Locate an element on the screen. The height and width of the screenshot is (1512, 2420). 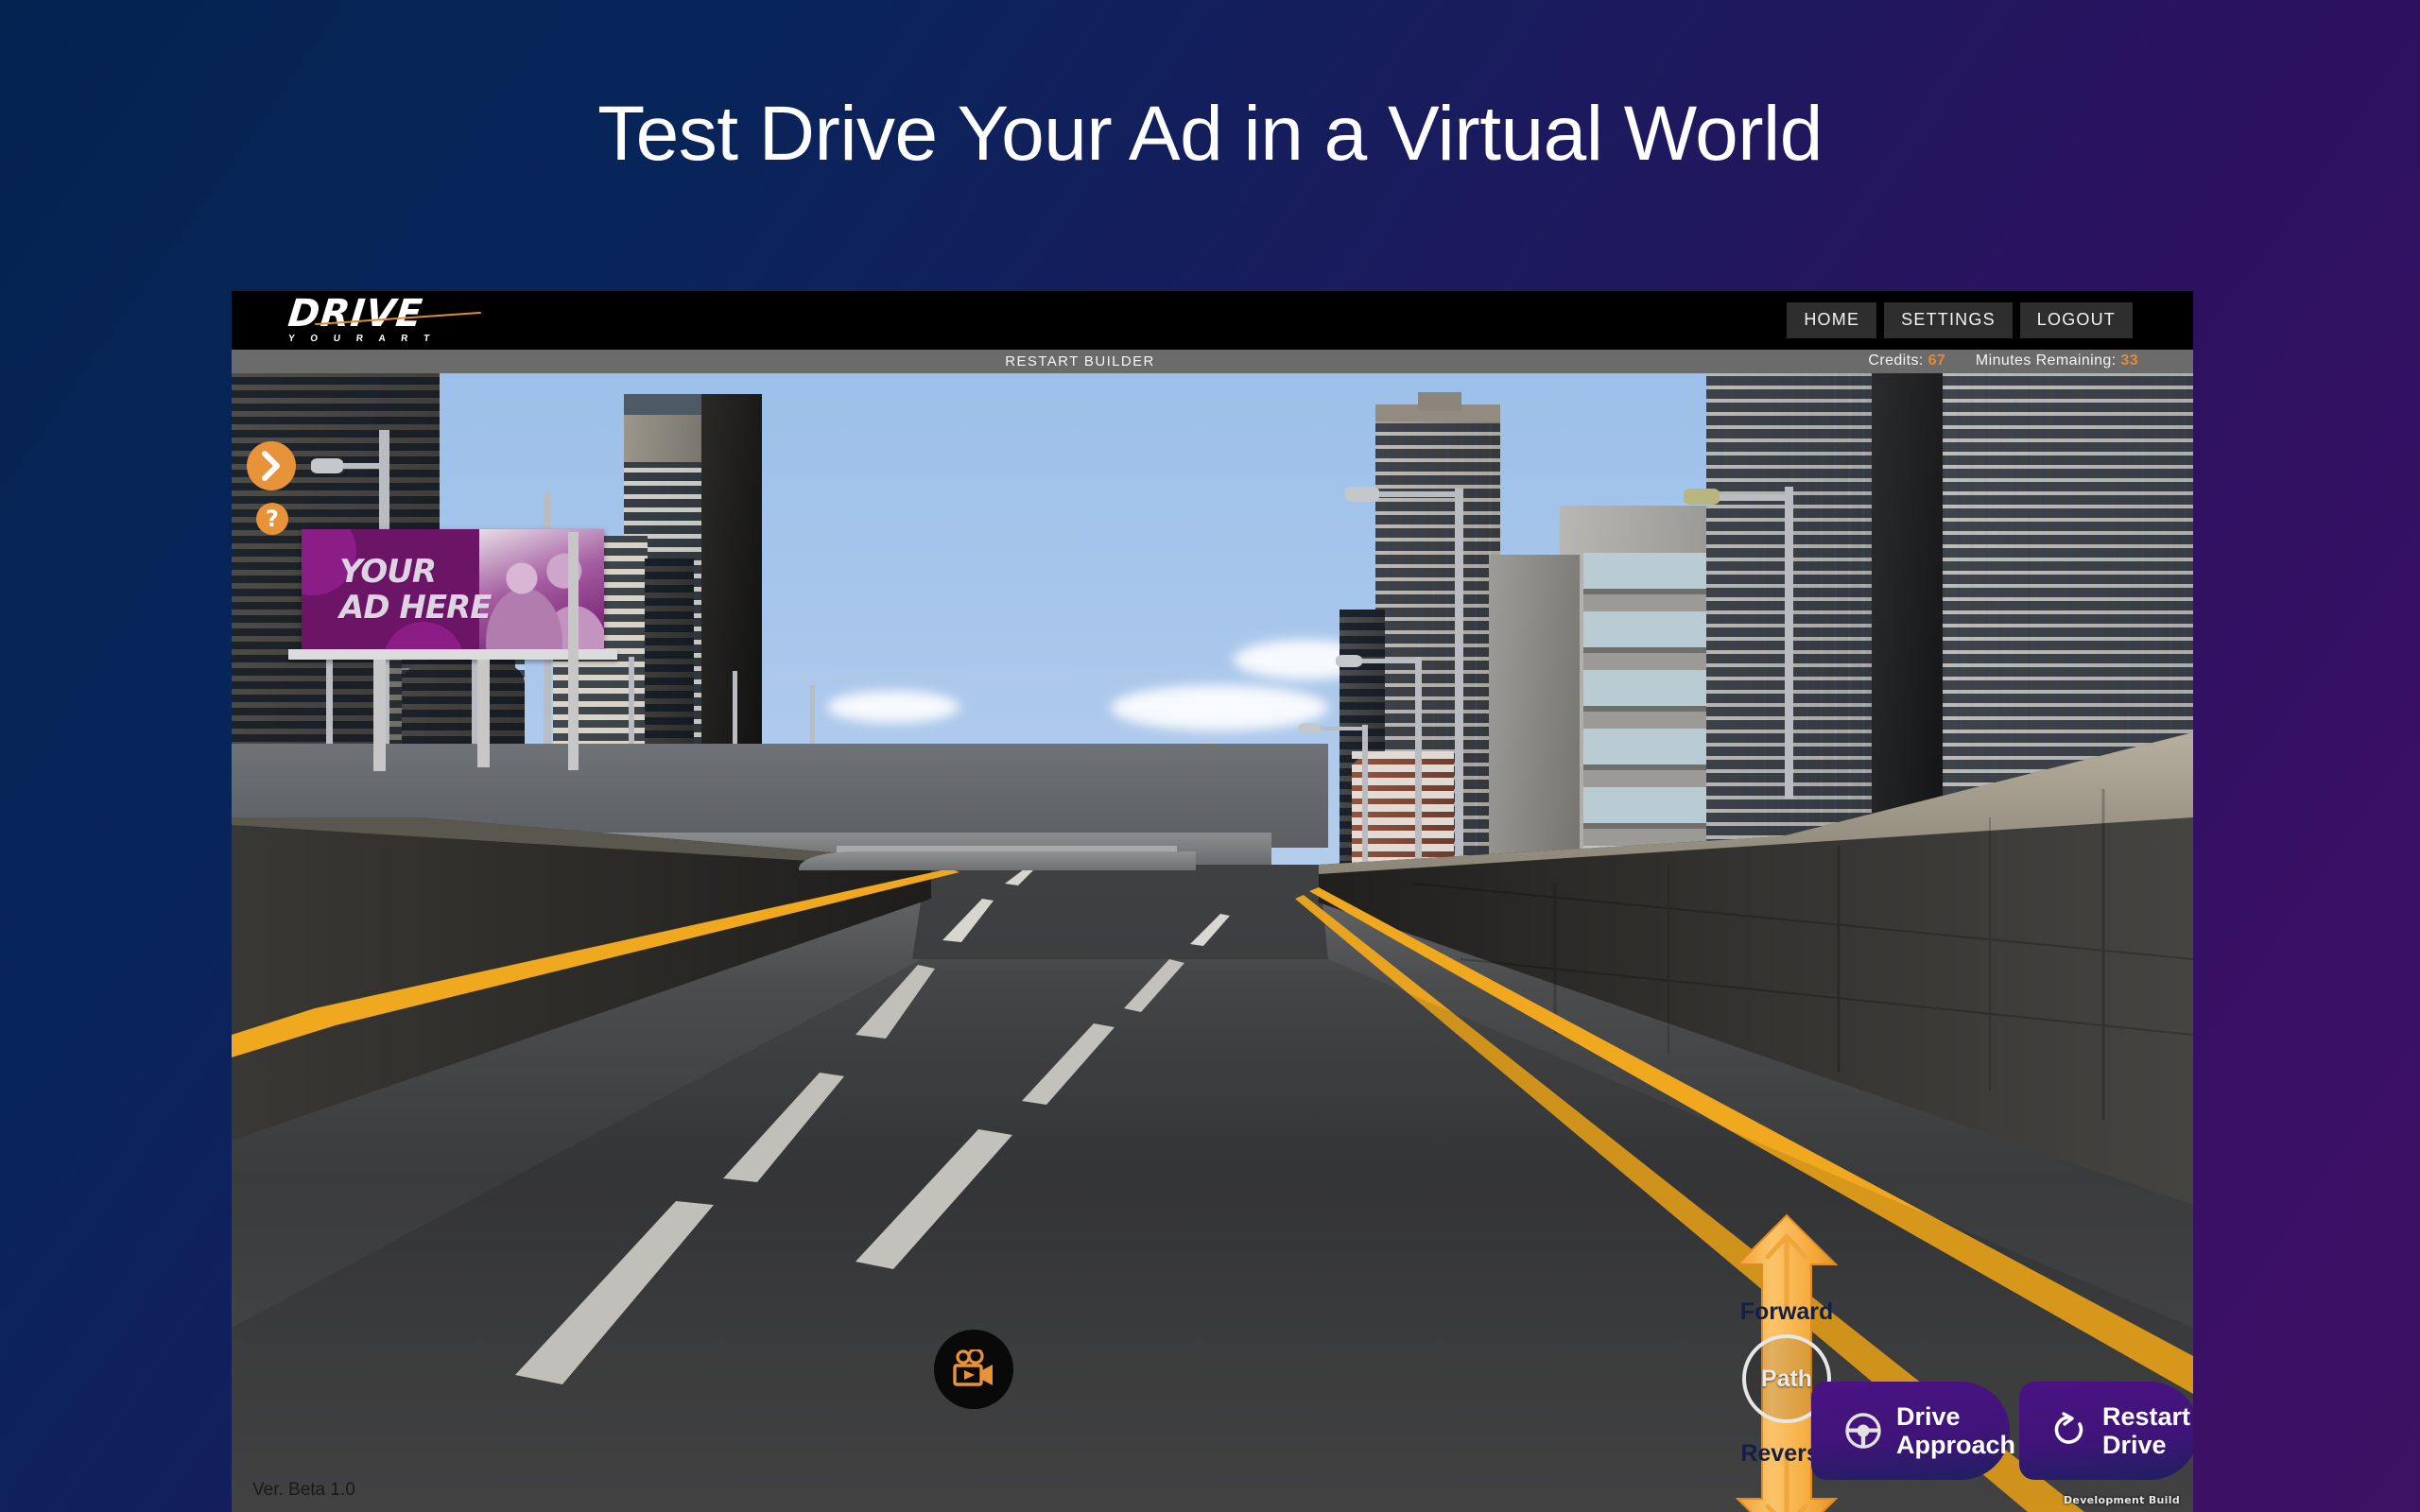
development-build-watermark: Development Build is located at coordinates (2122, 1500).